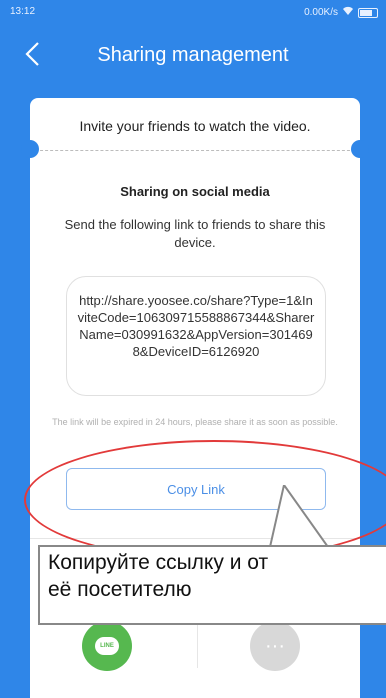 The height and width of the screenshot is (698, 386). What do you see at coordinates (341, 12) in the screenshot?
I see `status-icons: 0.00K/s` at bounding box center [341, 12].